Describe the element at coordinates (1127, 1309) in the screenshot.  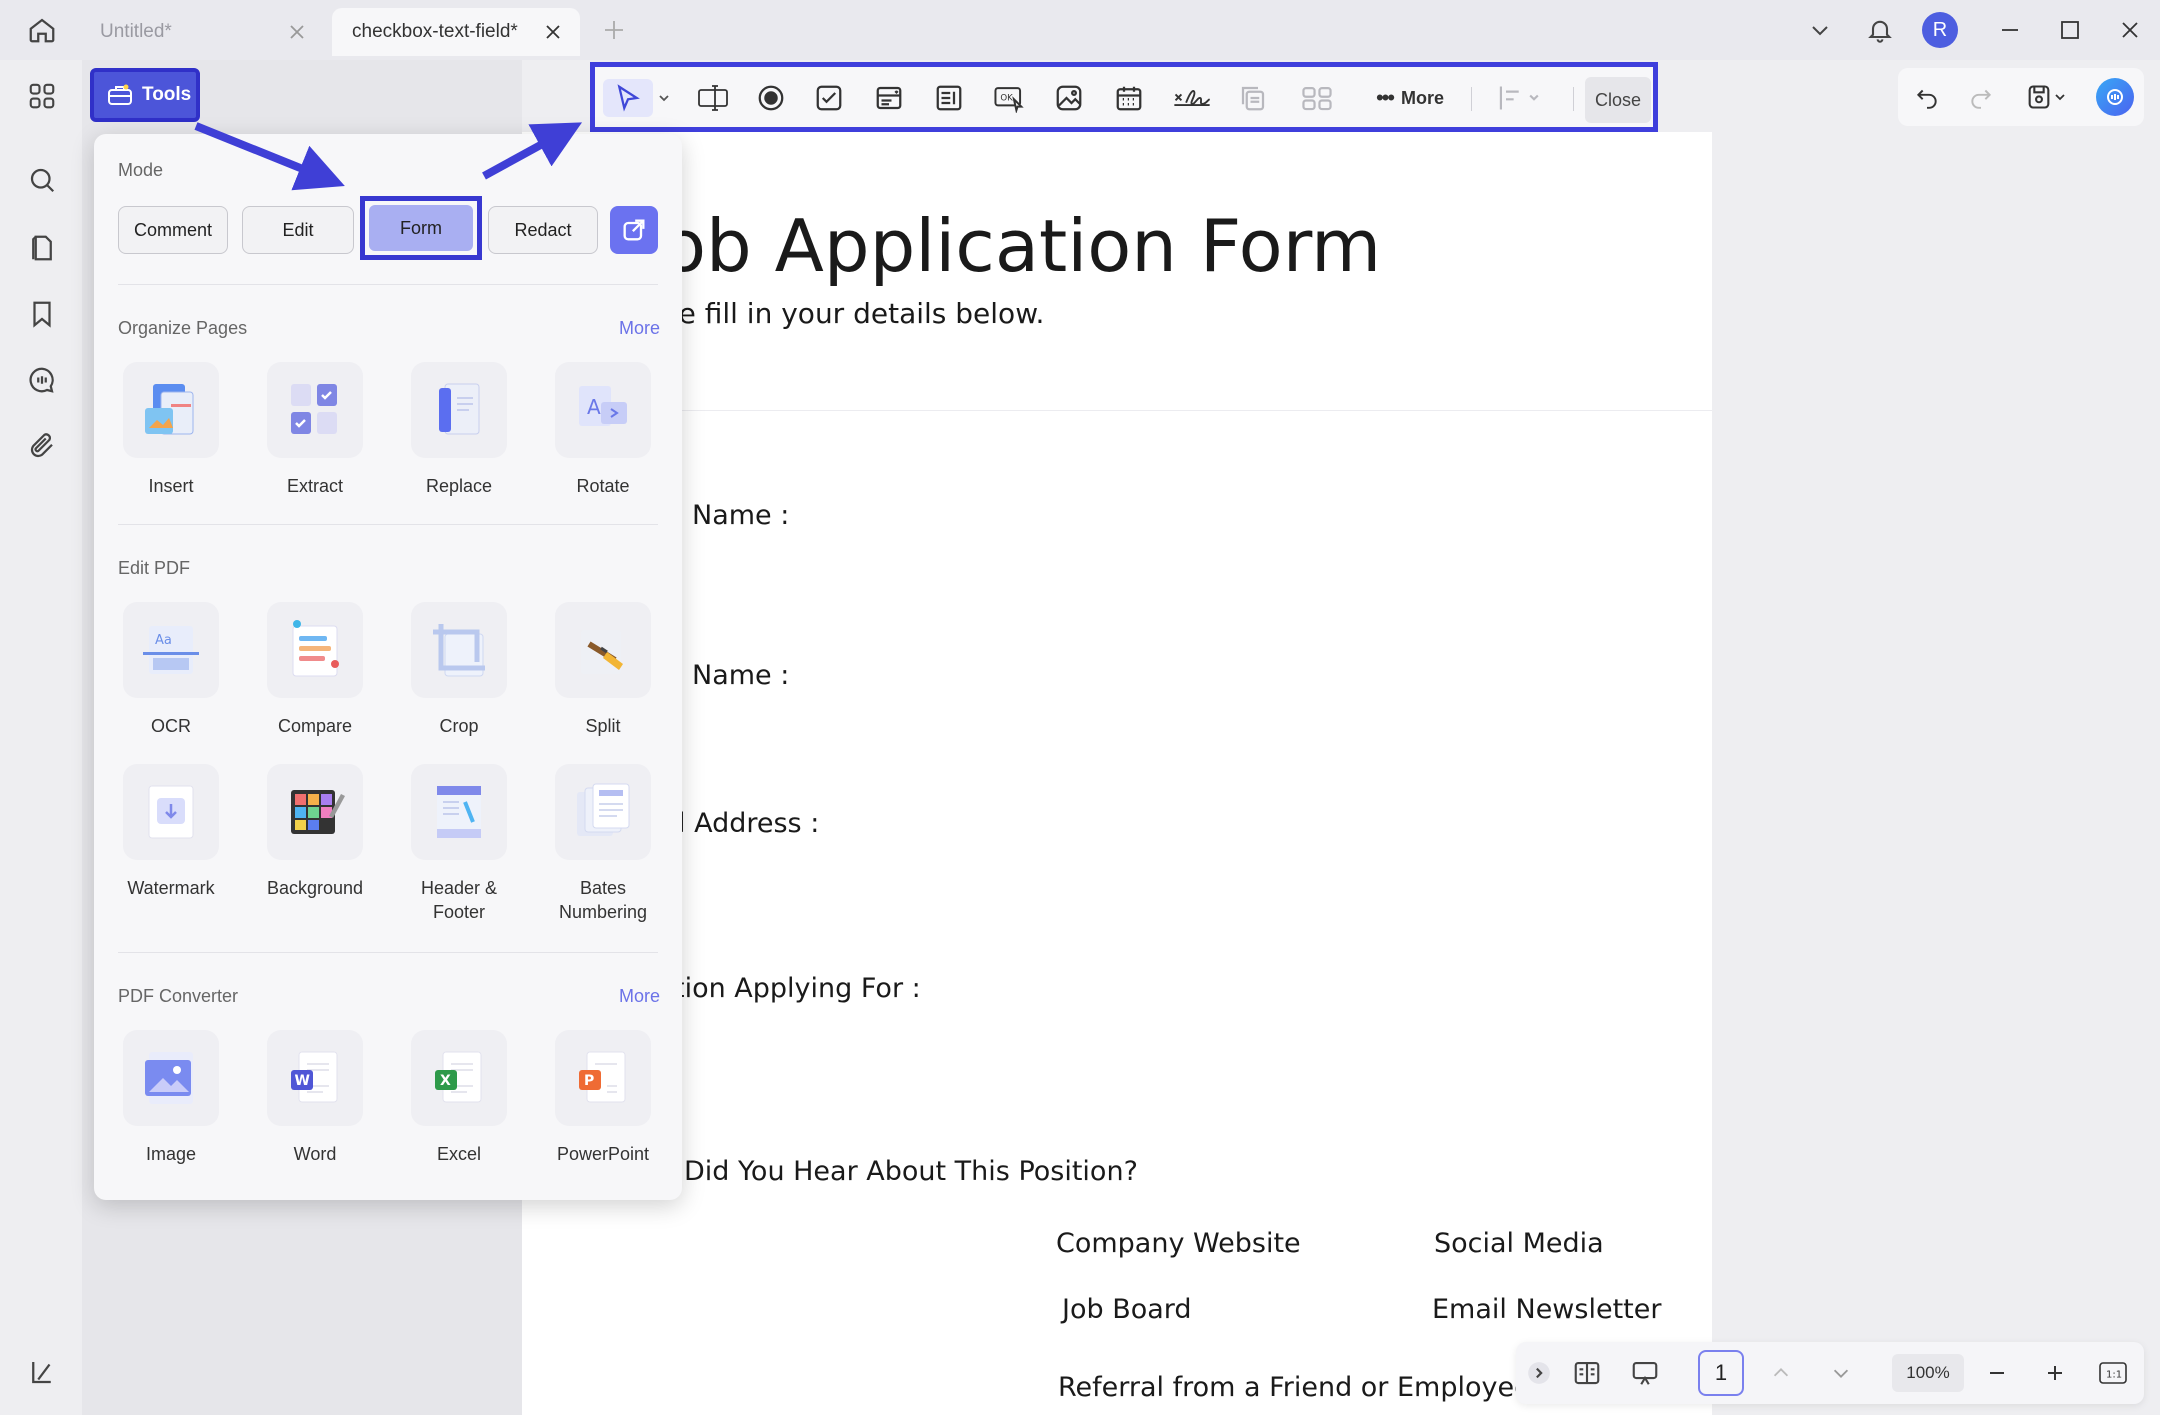
I see `checkbox-option-label: Job Board` at that location.